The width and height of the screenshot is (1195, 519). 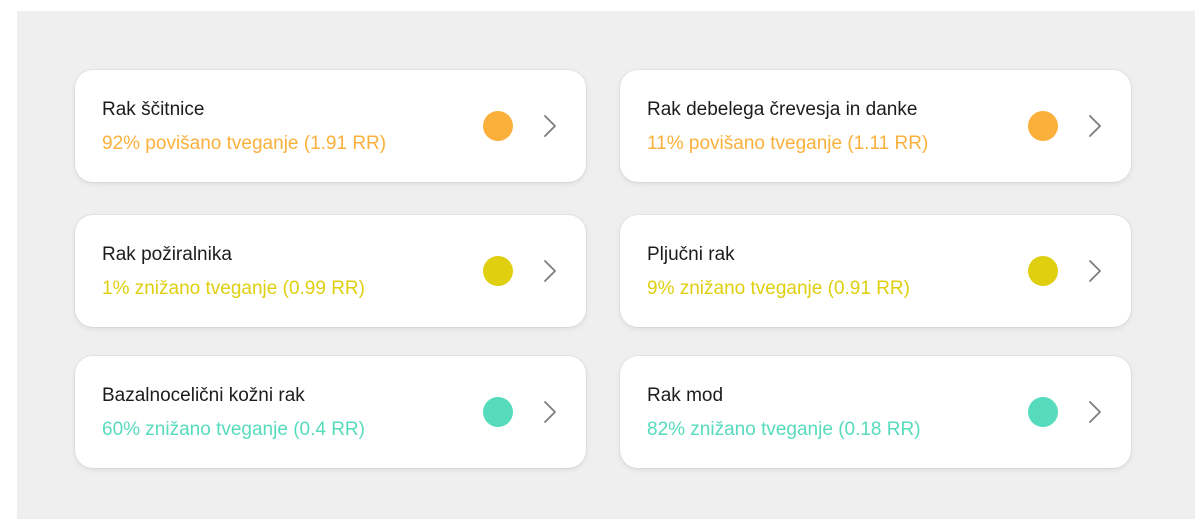 I want to click on risk-card-title: Rak ščitnice, so click(x=153, y=109).